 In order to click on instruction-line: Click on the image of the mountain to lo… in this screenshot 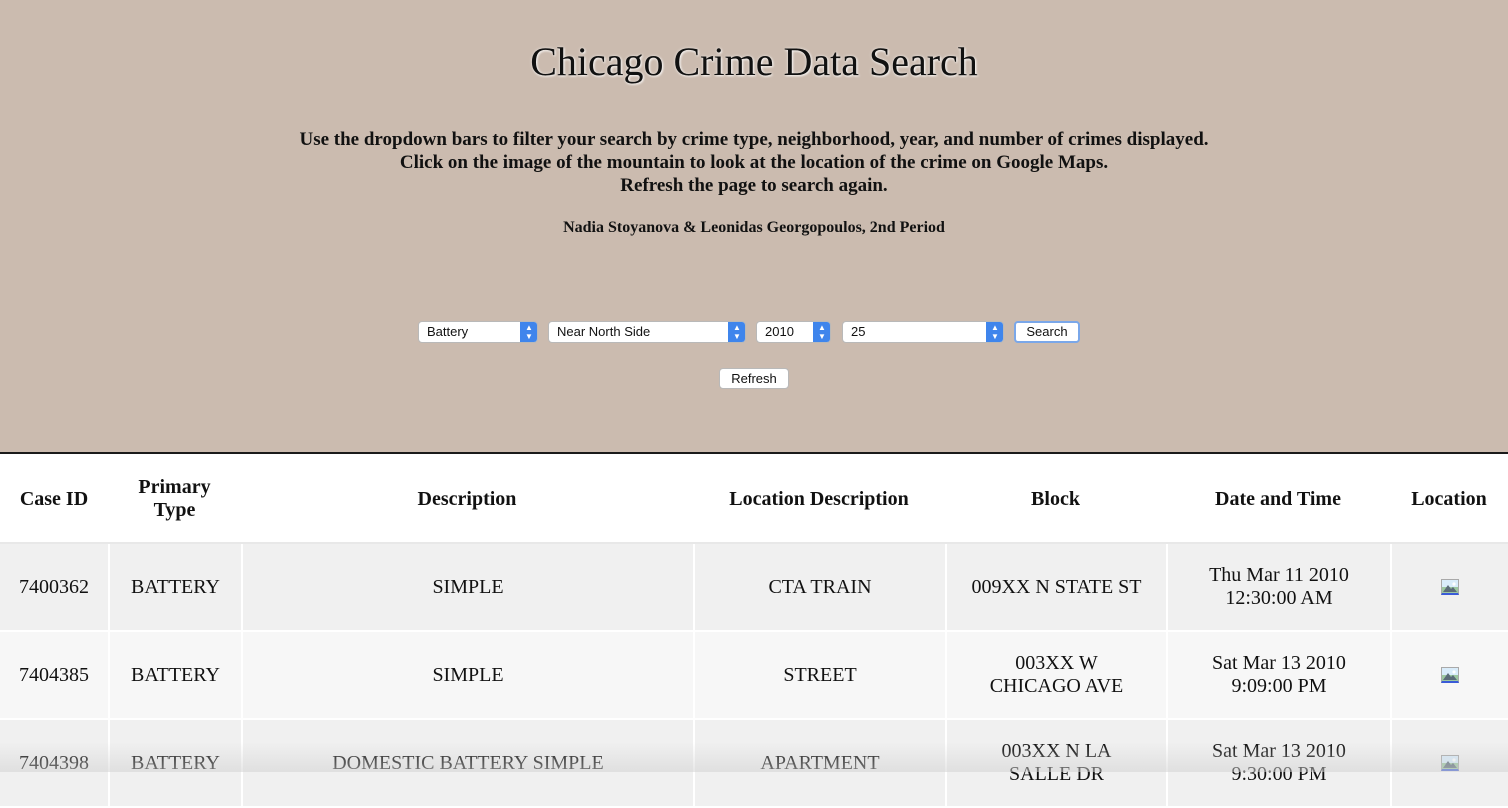, I will do `click(754, 162)`.